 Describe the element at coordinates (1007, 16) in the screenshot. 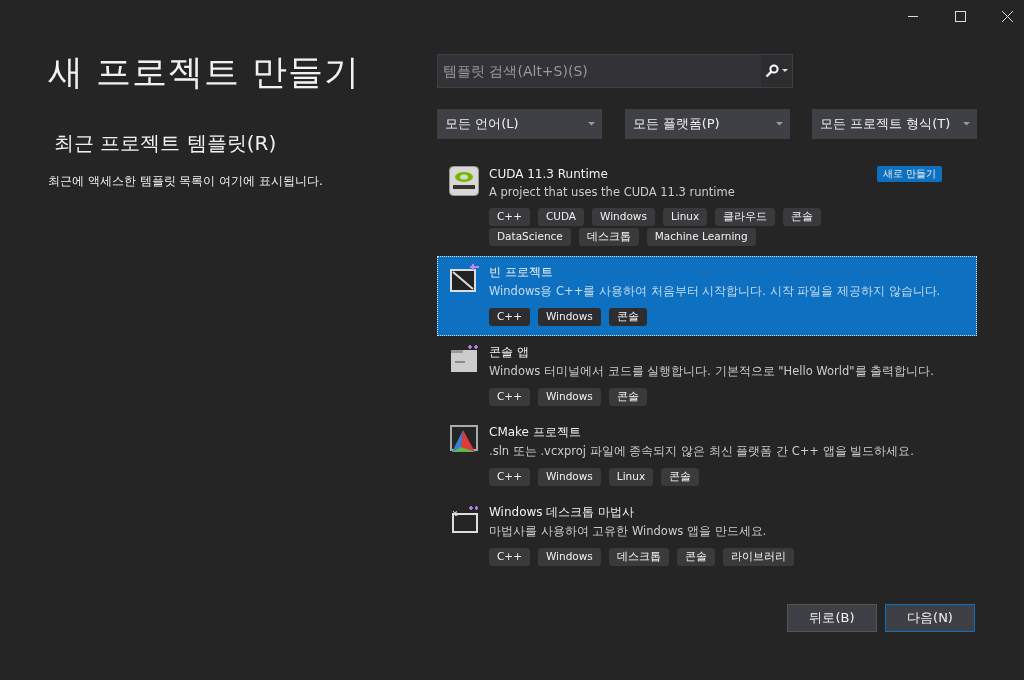

I see `close-icon` at that location.